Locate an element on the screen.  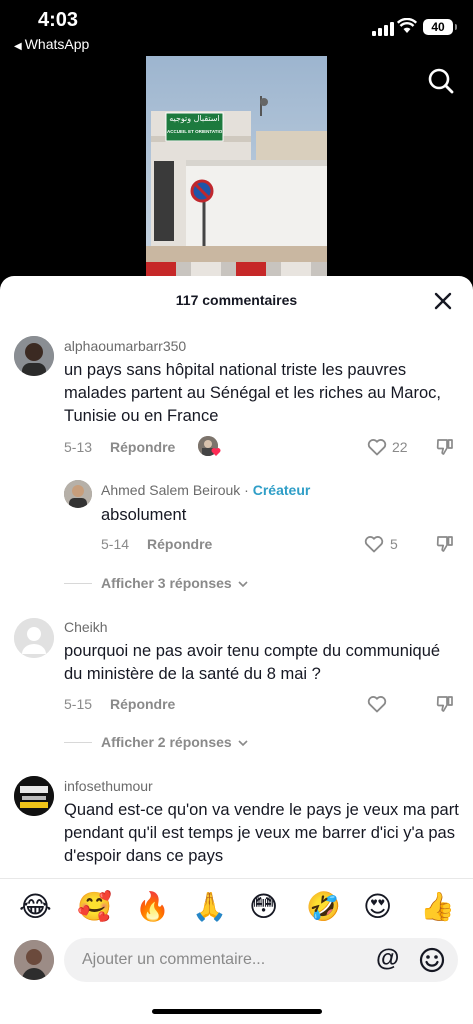
emoji-button: 🥰 is located at coordinates (94, 907).